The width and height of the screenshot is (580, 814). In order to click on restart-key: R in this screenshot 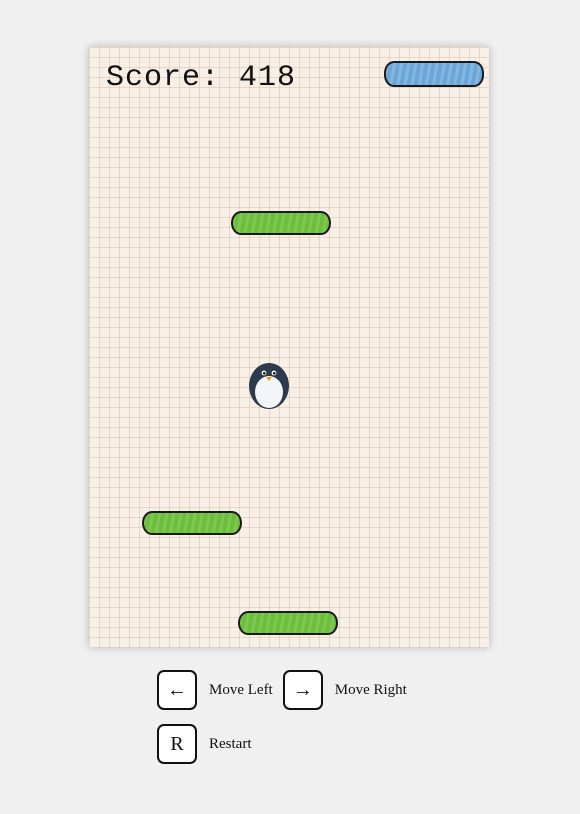, I will do `click(177, 744)`.